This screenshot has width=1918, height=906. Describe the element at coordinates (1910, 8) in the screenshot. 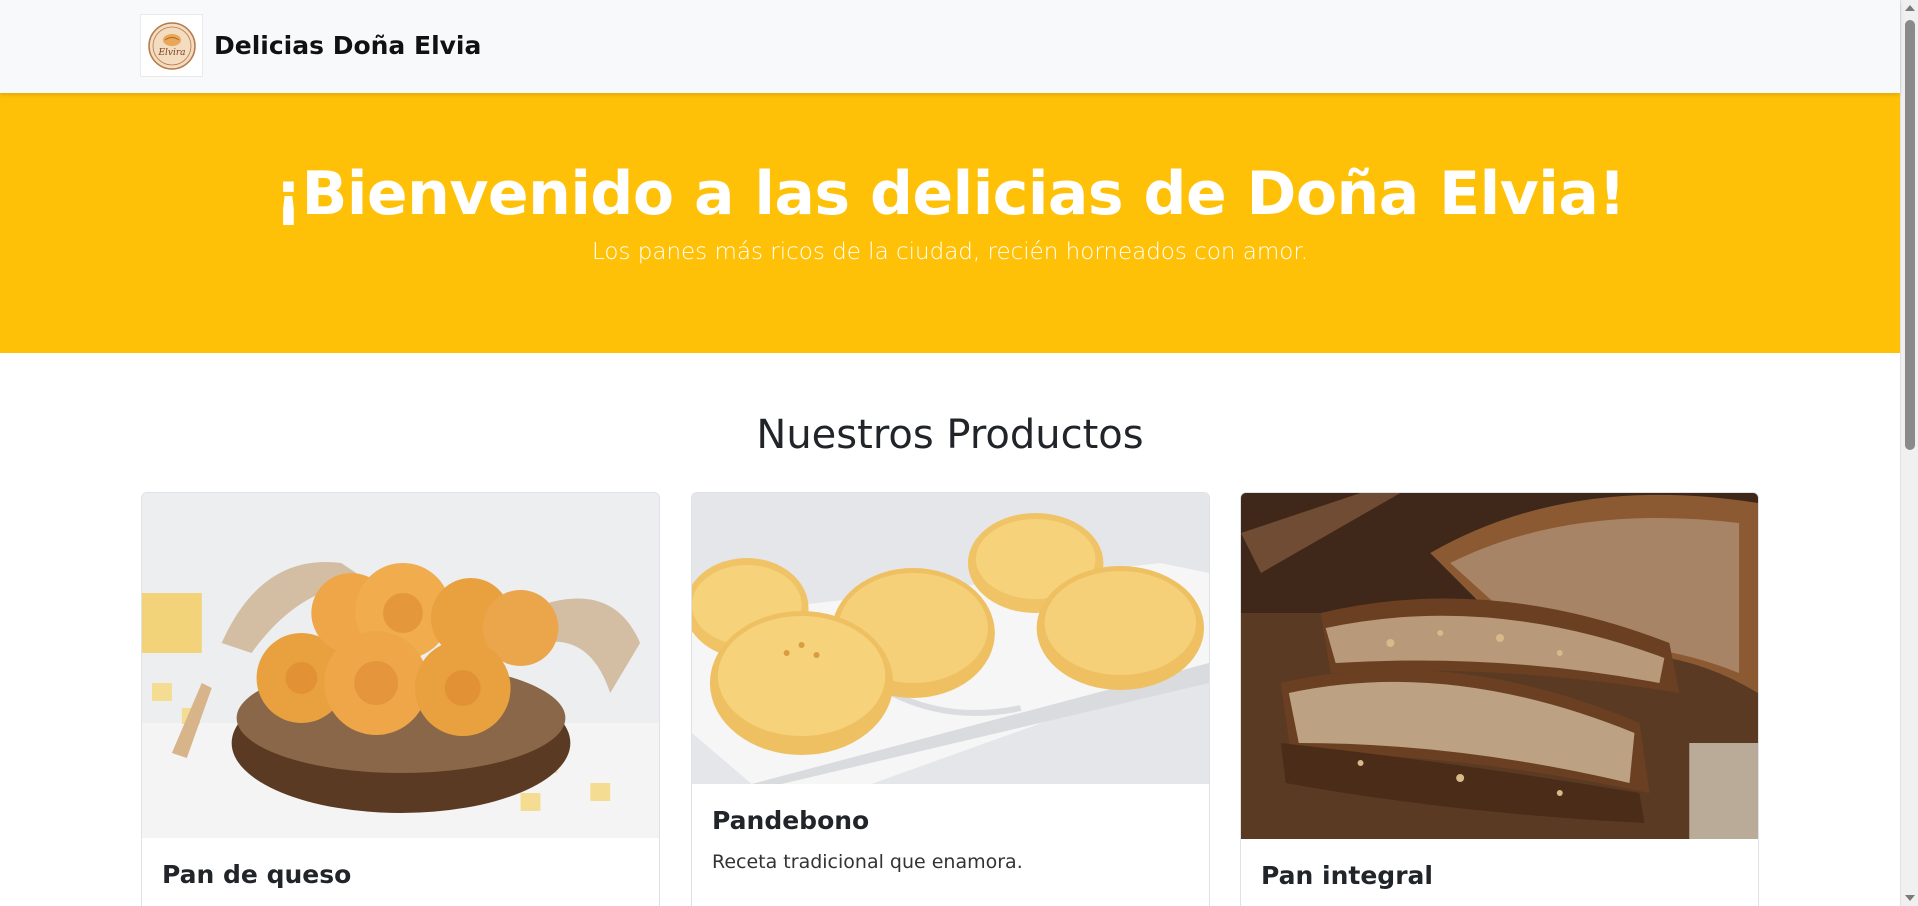

I see `scroll-up-arrow-icon` at that location.